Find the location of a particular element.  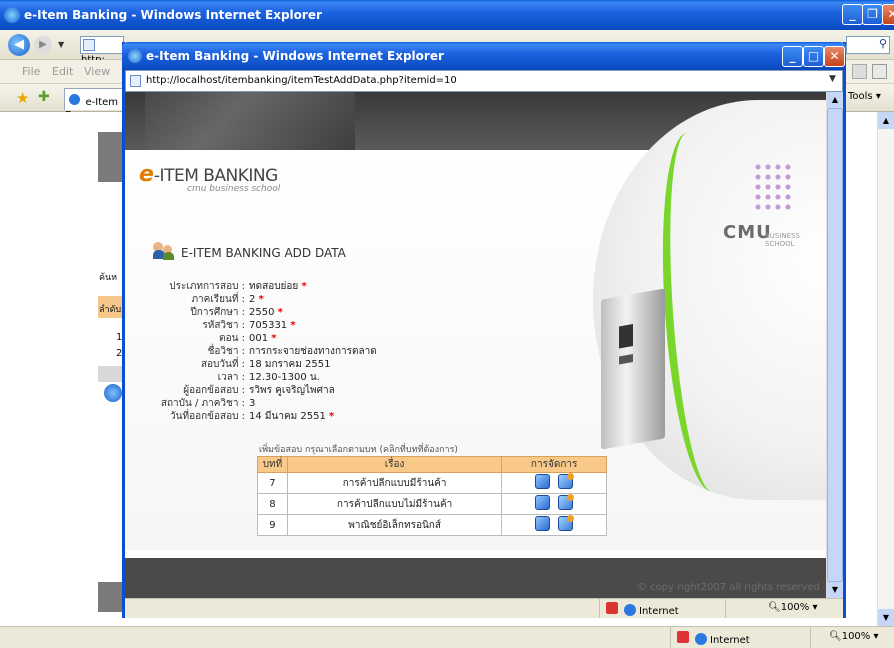

search-icon: ⚲ is located at coordinates (883, 43).